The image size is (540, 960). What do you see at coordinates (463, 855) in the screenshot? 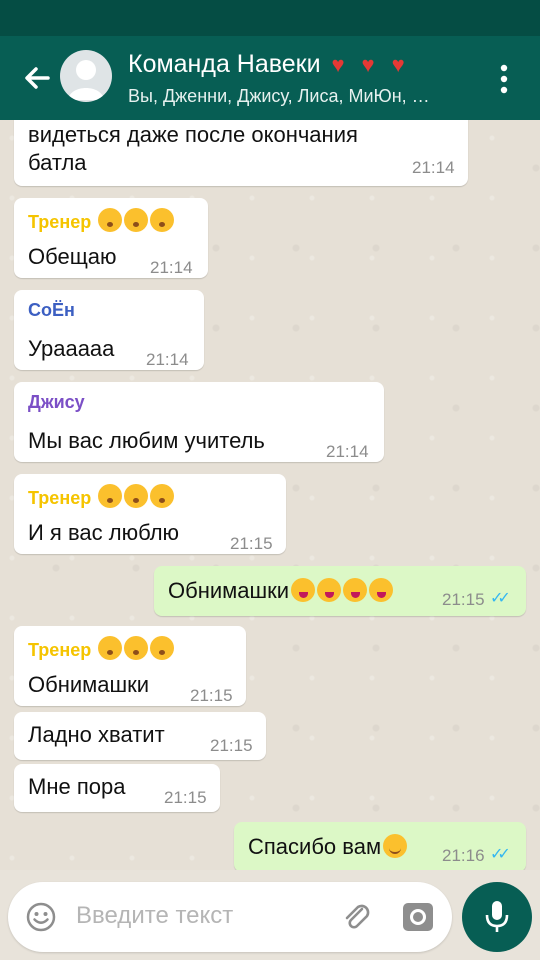
I see `message-time: 21:16` at bounding box center [463, 855].